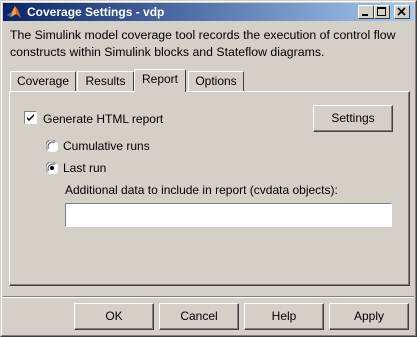  Describe the element at coordinates (43, 81) in the screenshot. I see `tab-coverage: Coverage` at that location.